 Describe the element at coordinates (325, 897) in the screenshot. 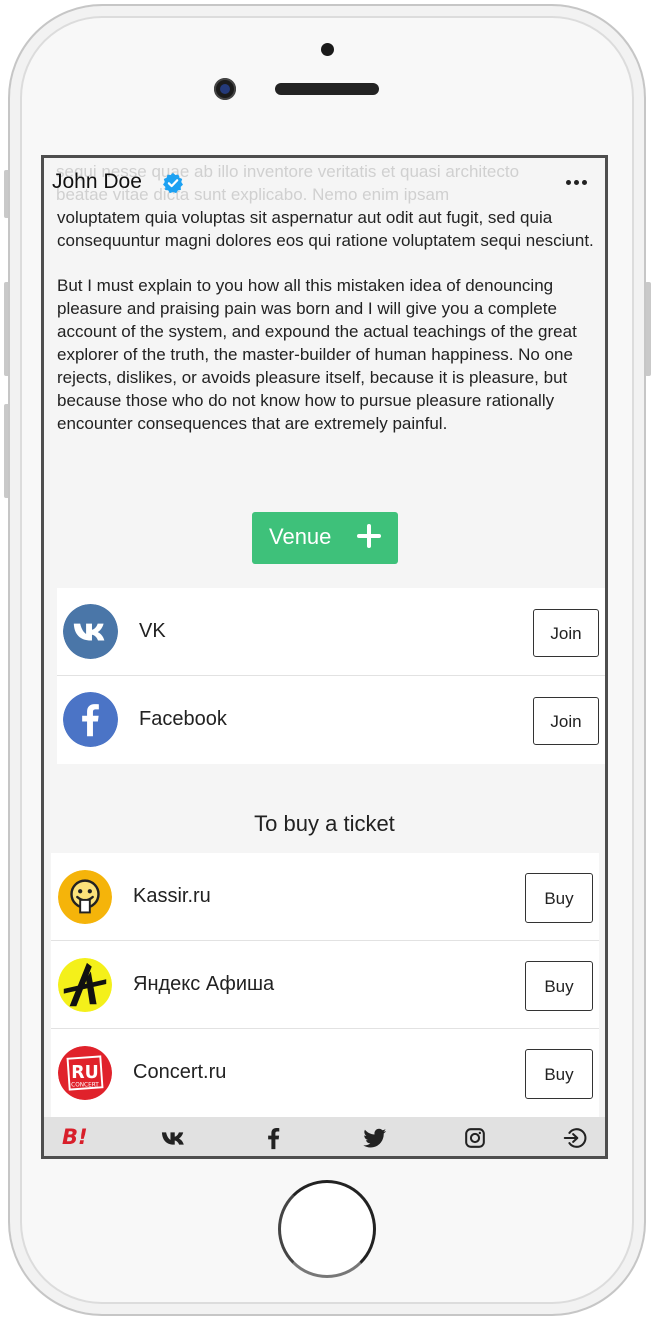

I see `list-item-kassir: Kassir.ru Buy` at that location.